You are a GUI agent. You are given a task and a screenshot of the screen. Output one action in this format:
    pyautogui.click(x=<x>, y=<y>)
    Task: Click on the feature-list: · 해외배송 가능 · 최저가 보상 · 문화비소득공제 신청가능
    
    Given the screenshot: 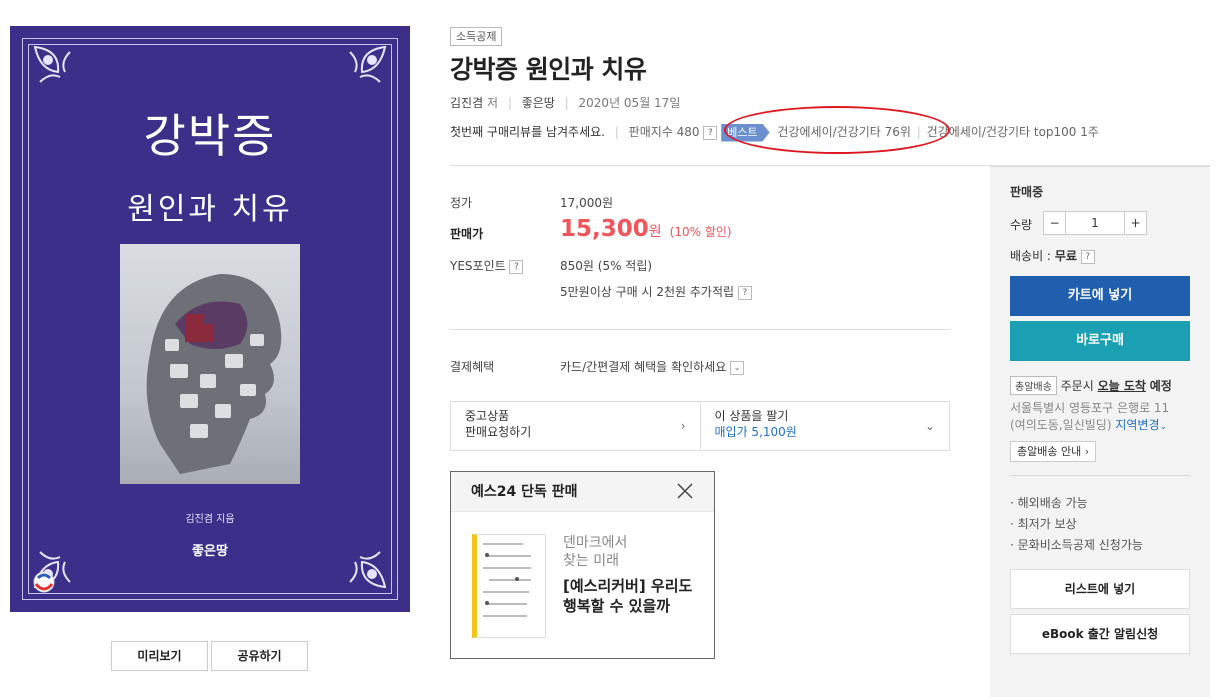 What is the action you would take?
    pyautogui.click(x=1076, y=524)
    